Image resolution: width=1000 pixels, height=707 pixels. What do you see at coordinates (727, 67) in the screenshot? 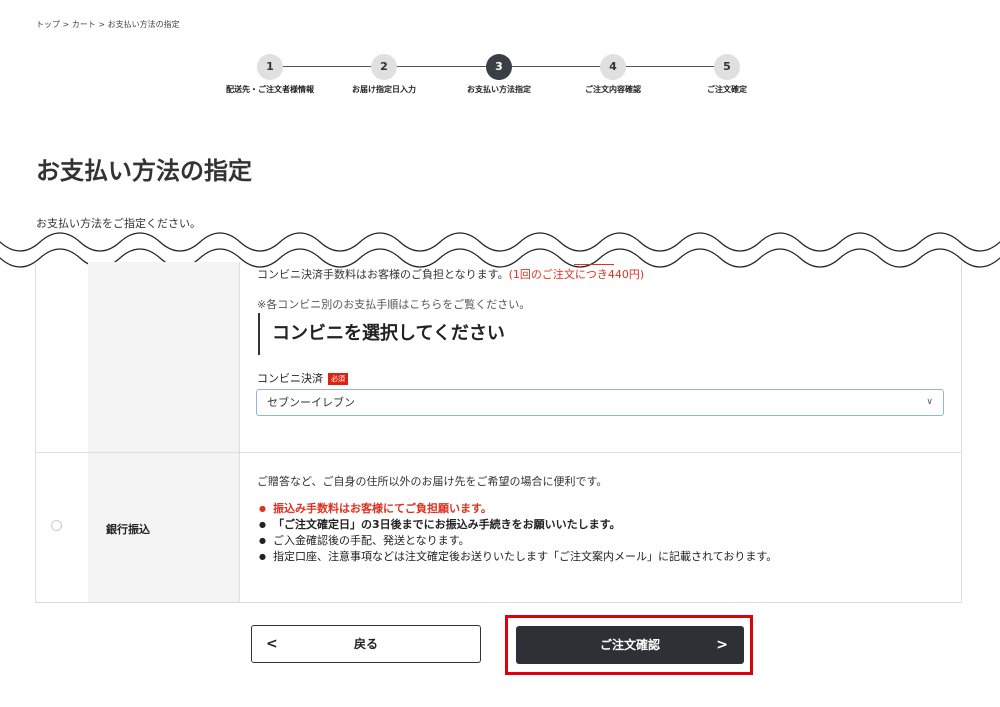
I see `step-number: 5` at bounding box center [727, 67].